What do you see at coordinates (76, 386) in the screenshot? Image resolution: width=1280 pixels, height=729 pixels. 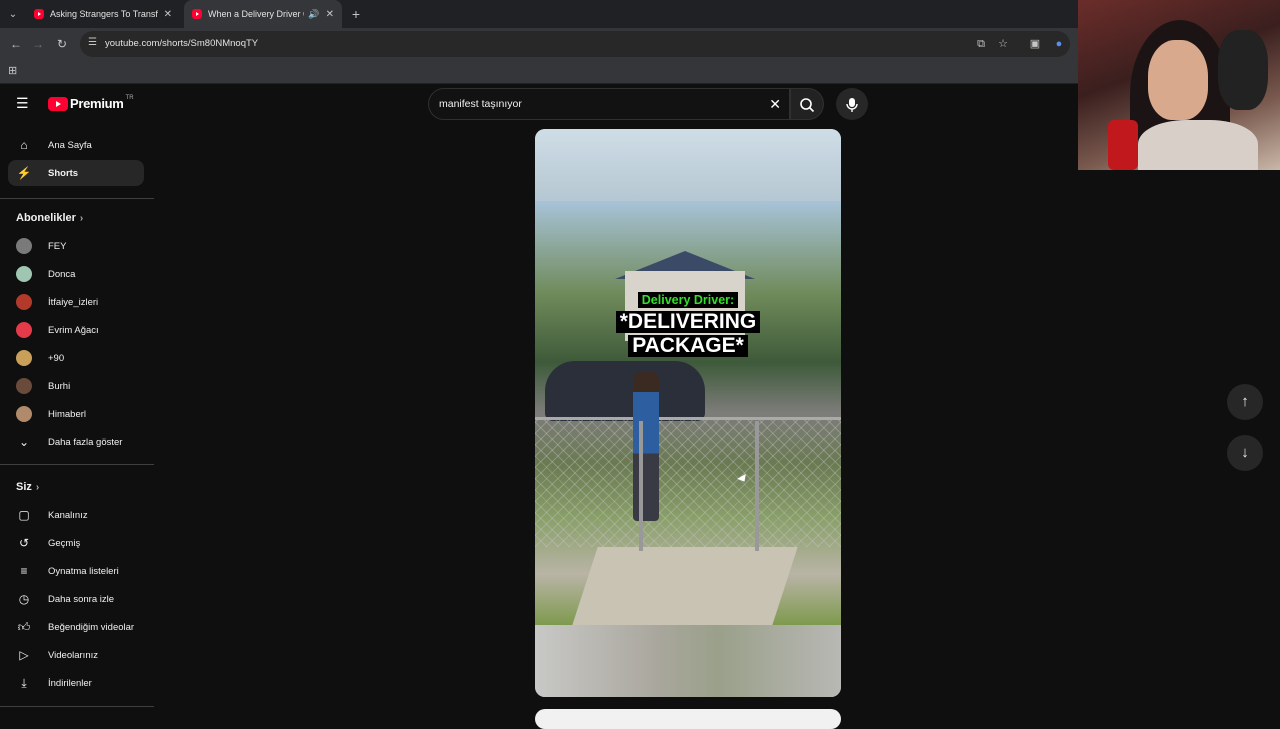 I see `sidebar-item-subscription: Burhi` at bounding box center [76, 386].